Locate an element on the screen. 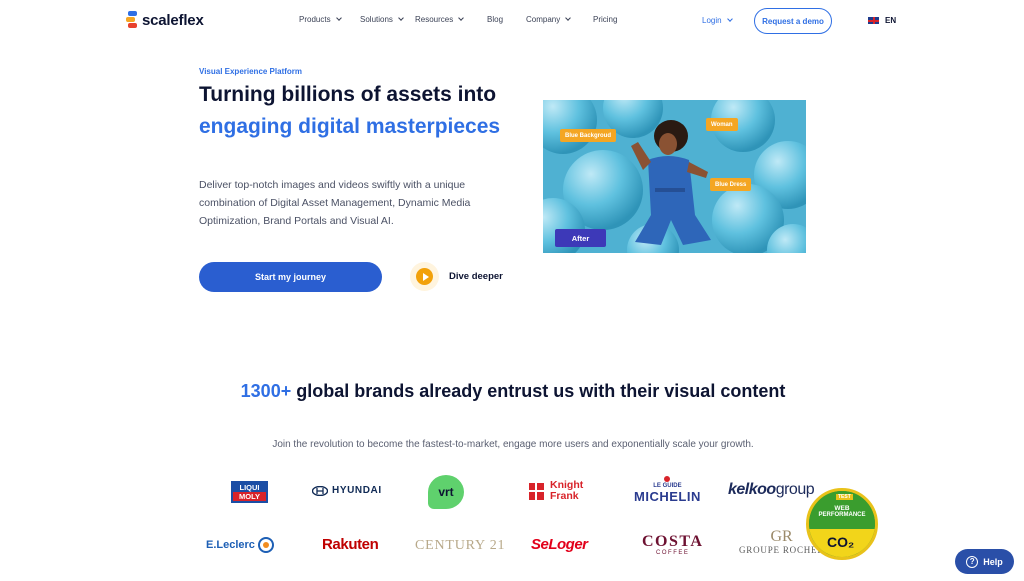 Image resolution: width=1024 pixels, height=581 pixels. menu-item-solutions: Solutions is located at coordinates (387, 19).